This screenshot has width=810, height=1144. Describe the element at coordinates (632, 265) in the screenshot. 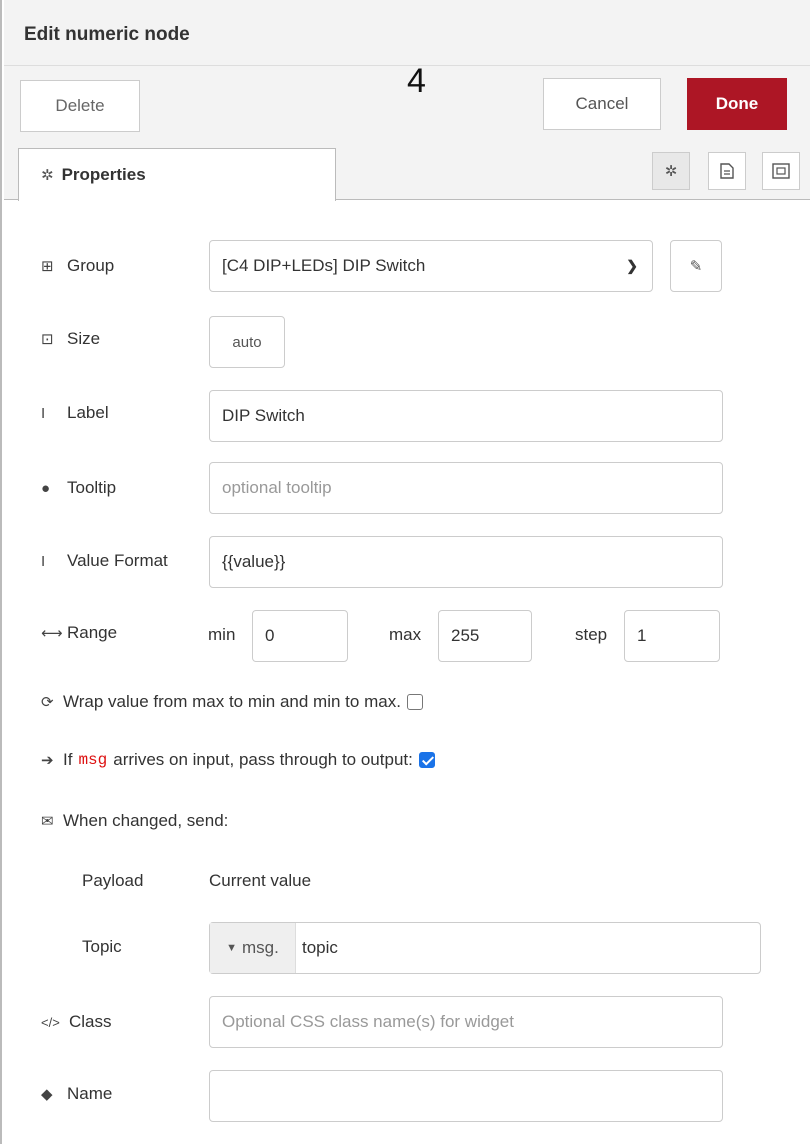

I see `chevron-down-icon: ❯` at that location.